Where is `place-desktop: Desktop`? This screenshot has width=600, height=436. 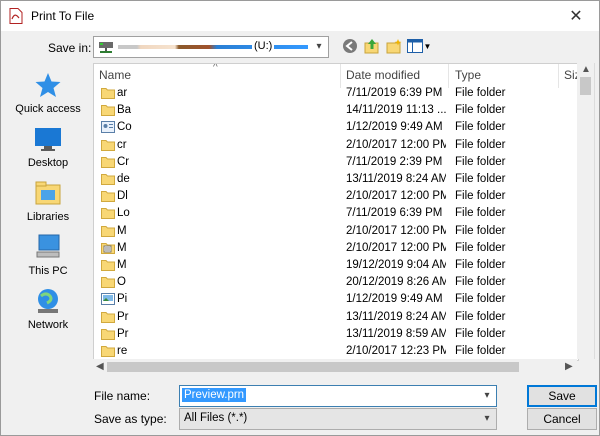
place-desktop: Desktop is located at coordinates (48, 147).